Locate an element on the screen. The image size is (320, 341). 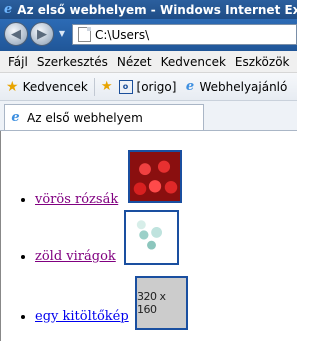
tab-ie-icon: e is located at coordinates (15, 117).